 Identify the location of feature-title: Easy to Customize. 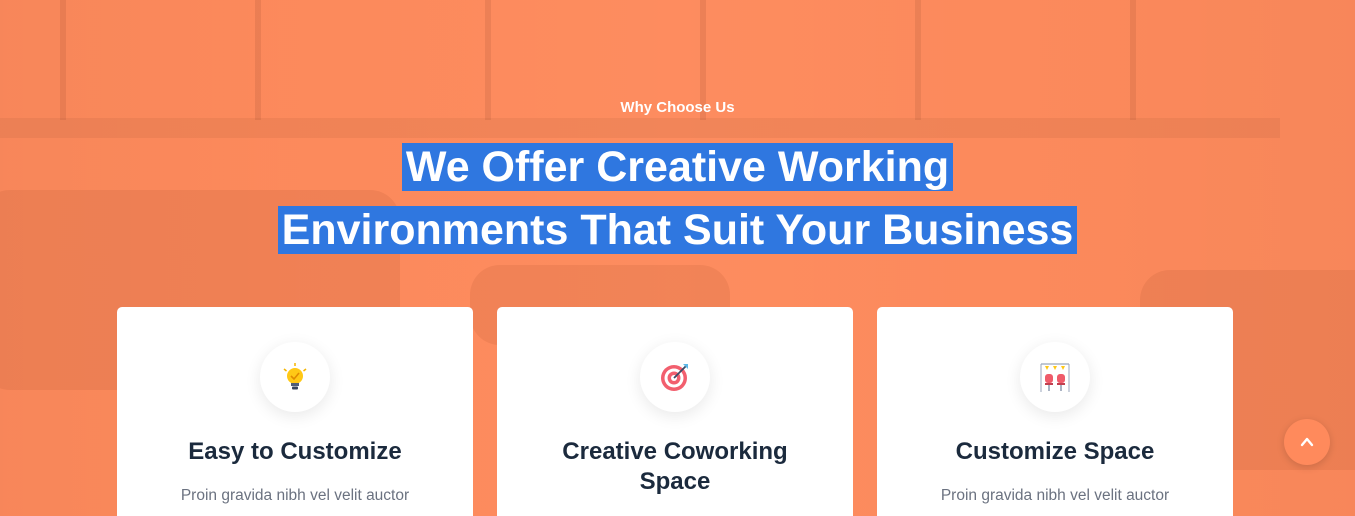
(295, 451).